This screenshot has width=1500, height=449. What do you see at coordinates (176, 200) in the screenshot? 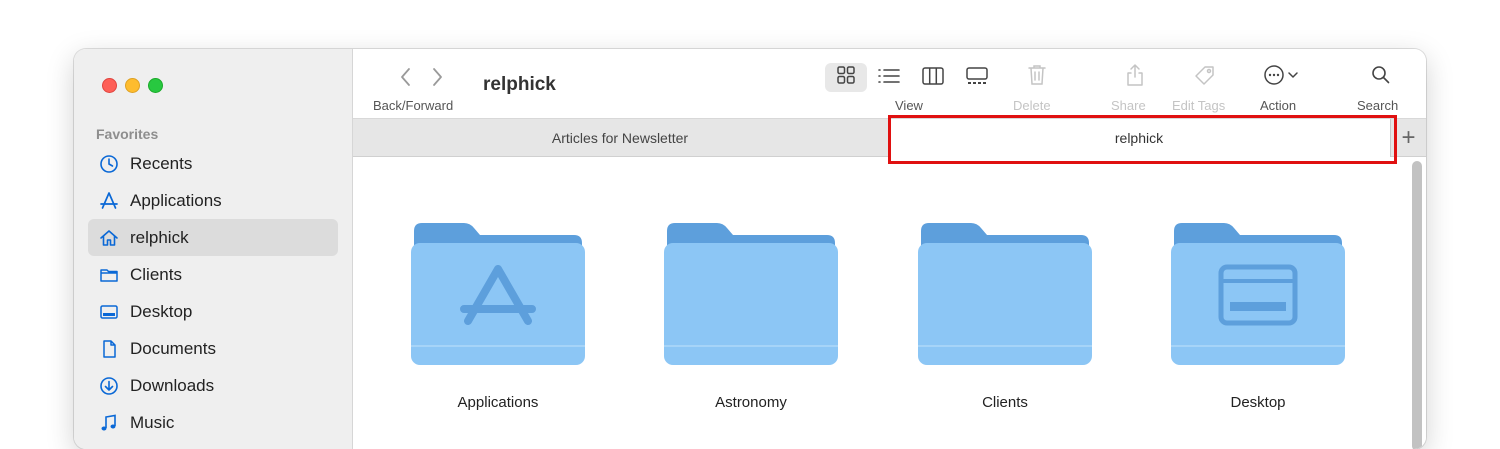
I see `sidebar-item-label: Applications` at bounding box center [176, 200].